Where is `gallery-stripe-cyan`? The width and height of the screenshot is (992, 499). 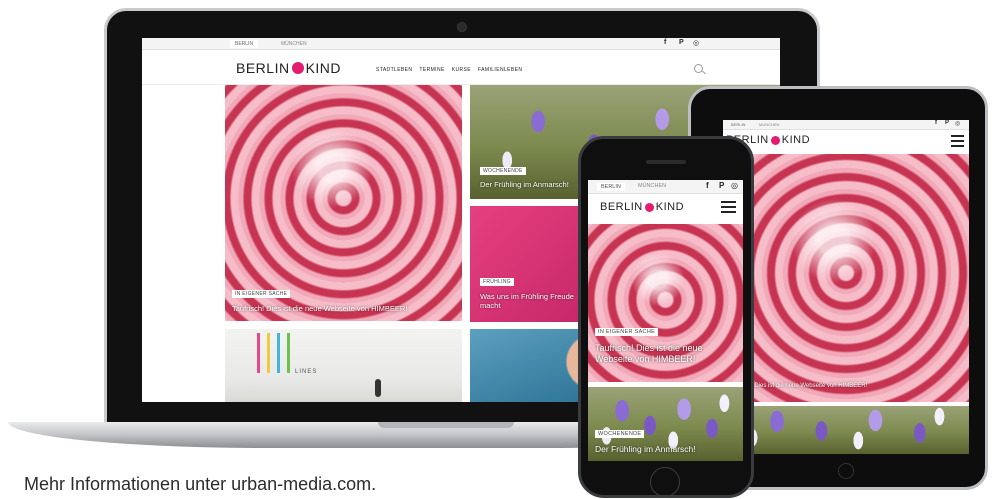
gallery-stripe-cyan is located at coordinates (278, 353).